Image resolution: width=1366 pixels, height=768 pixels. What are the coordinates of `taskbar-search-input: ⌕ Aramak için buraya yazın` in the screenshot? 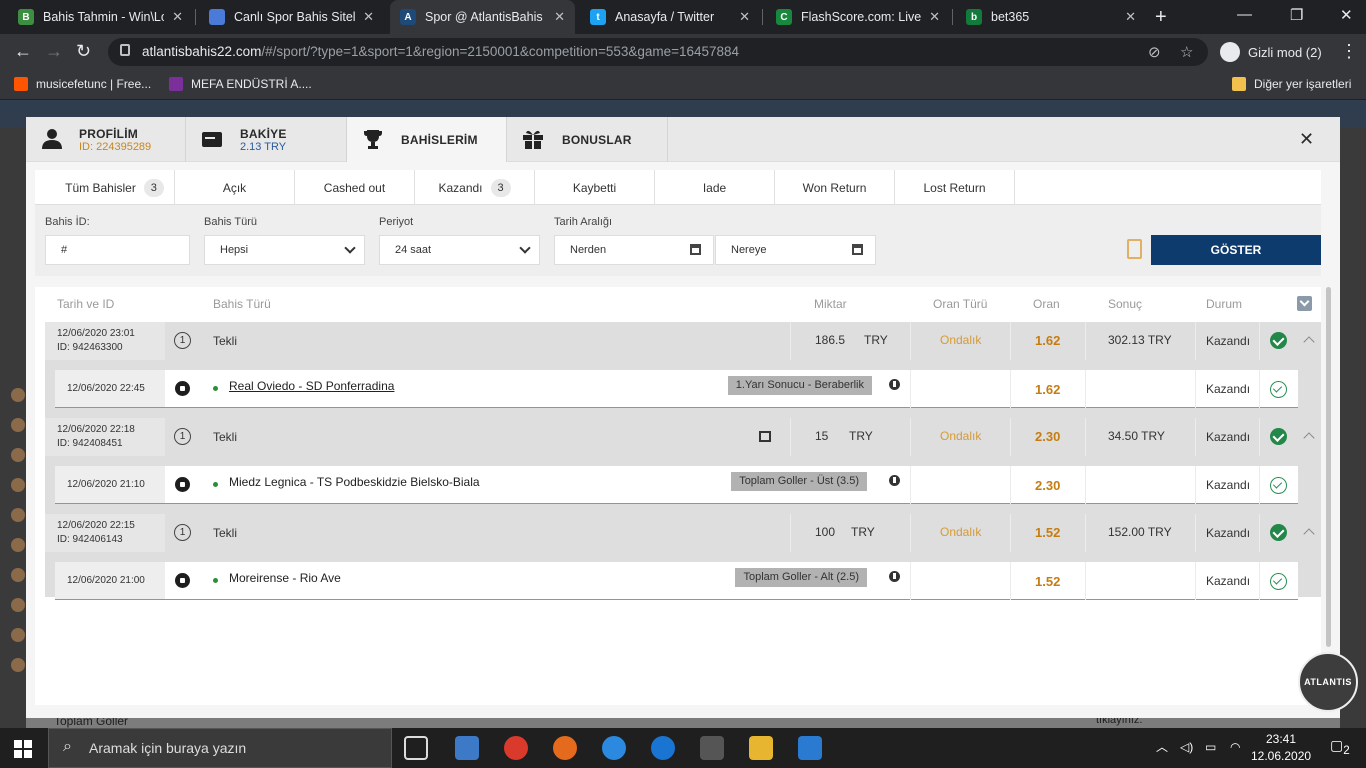 It's located at (220, 748).